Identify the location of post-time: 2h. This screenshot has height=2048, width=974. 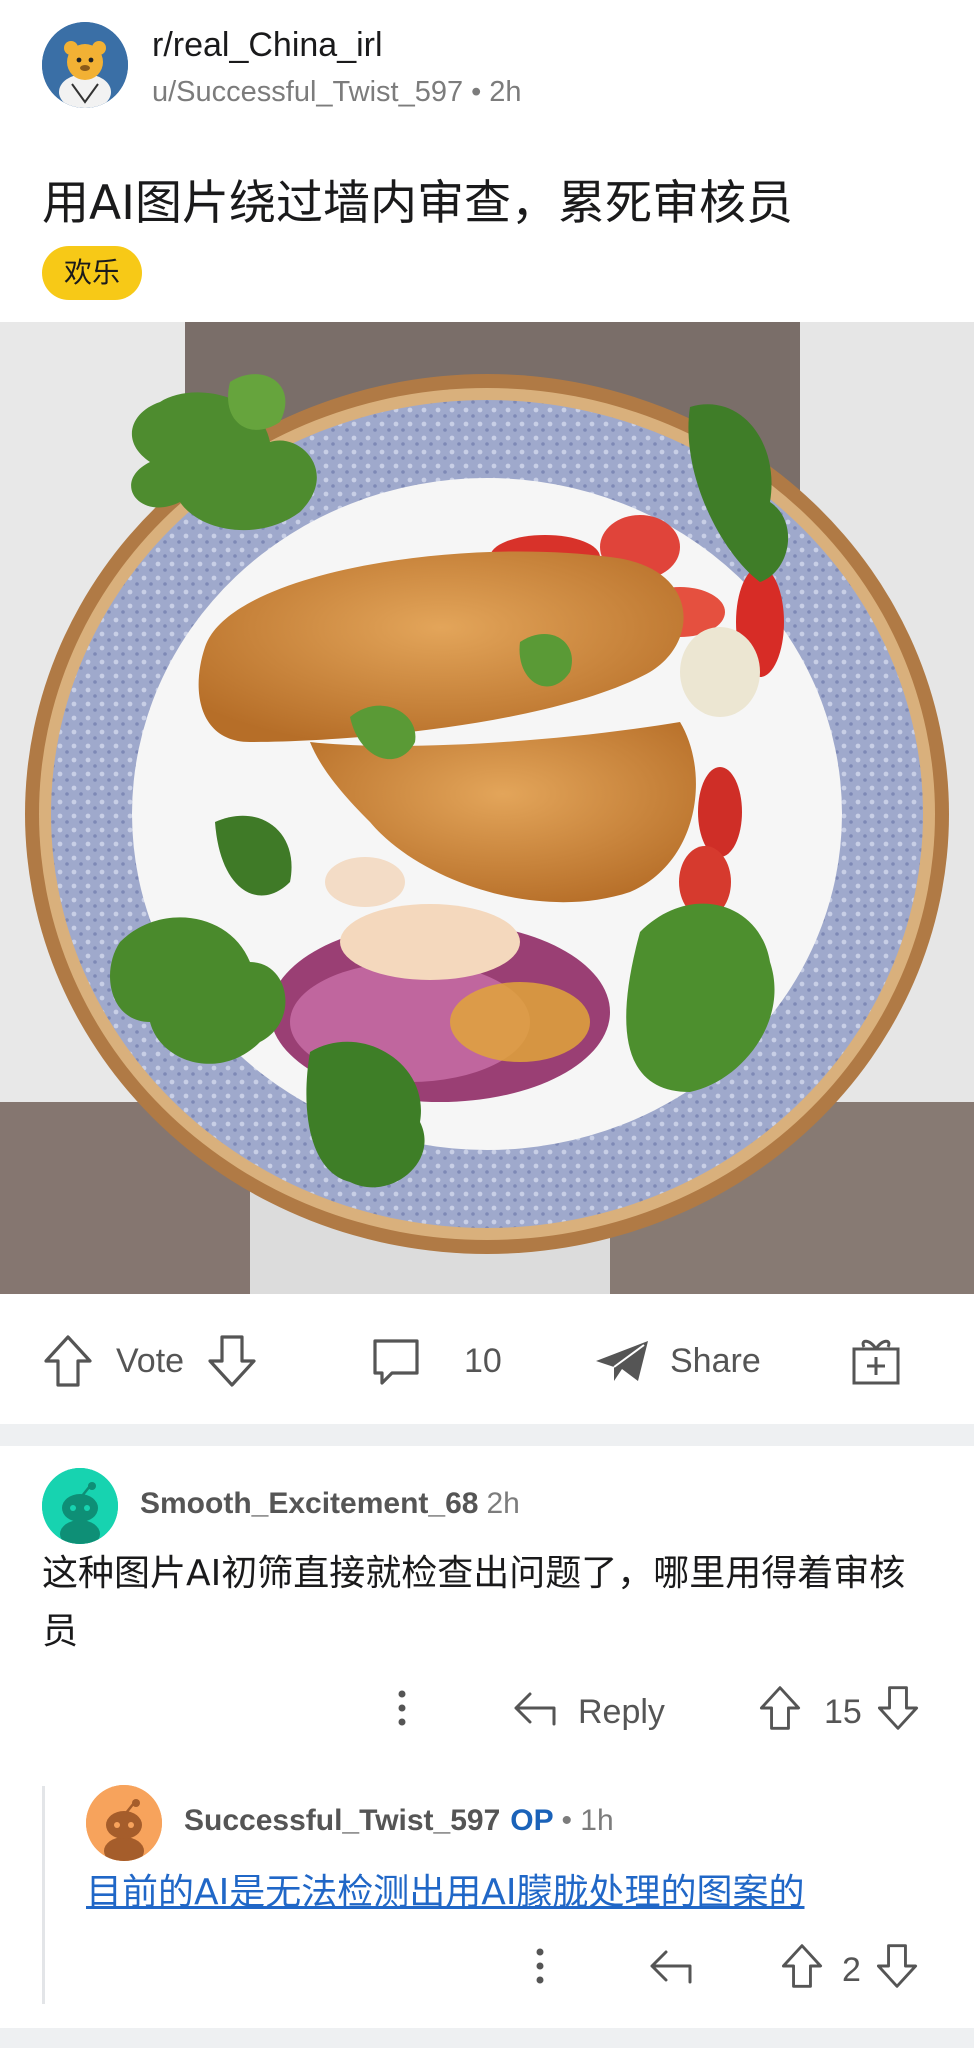
(505, 92).